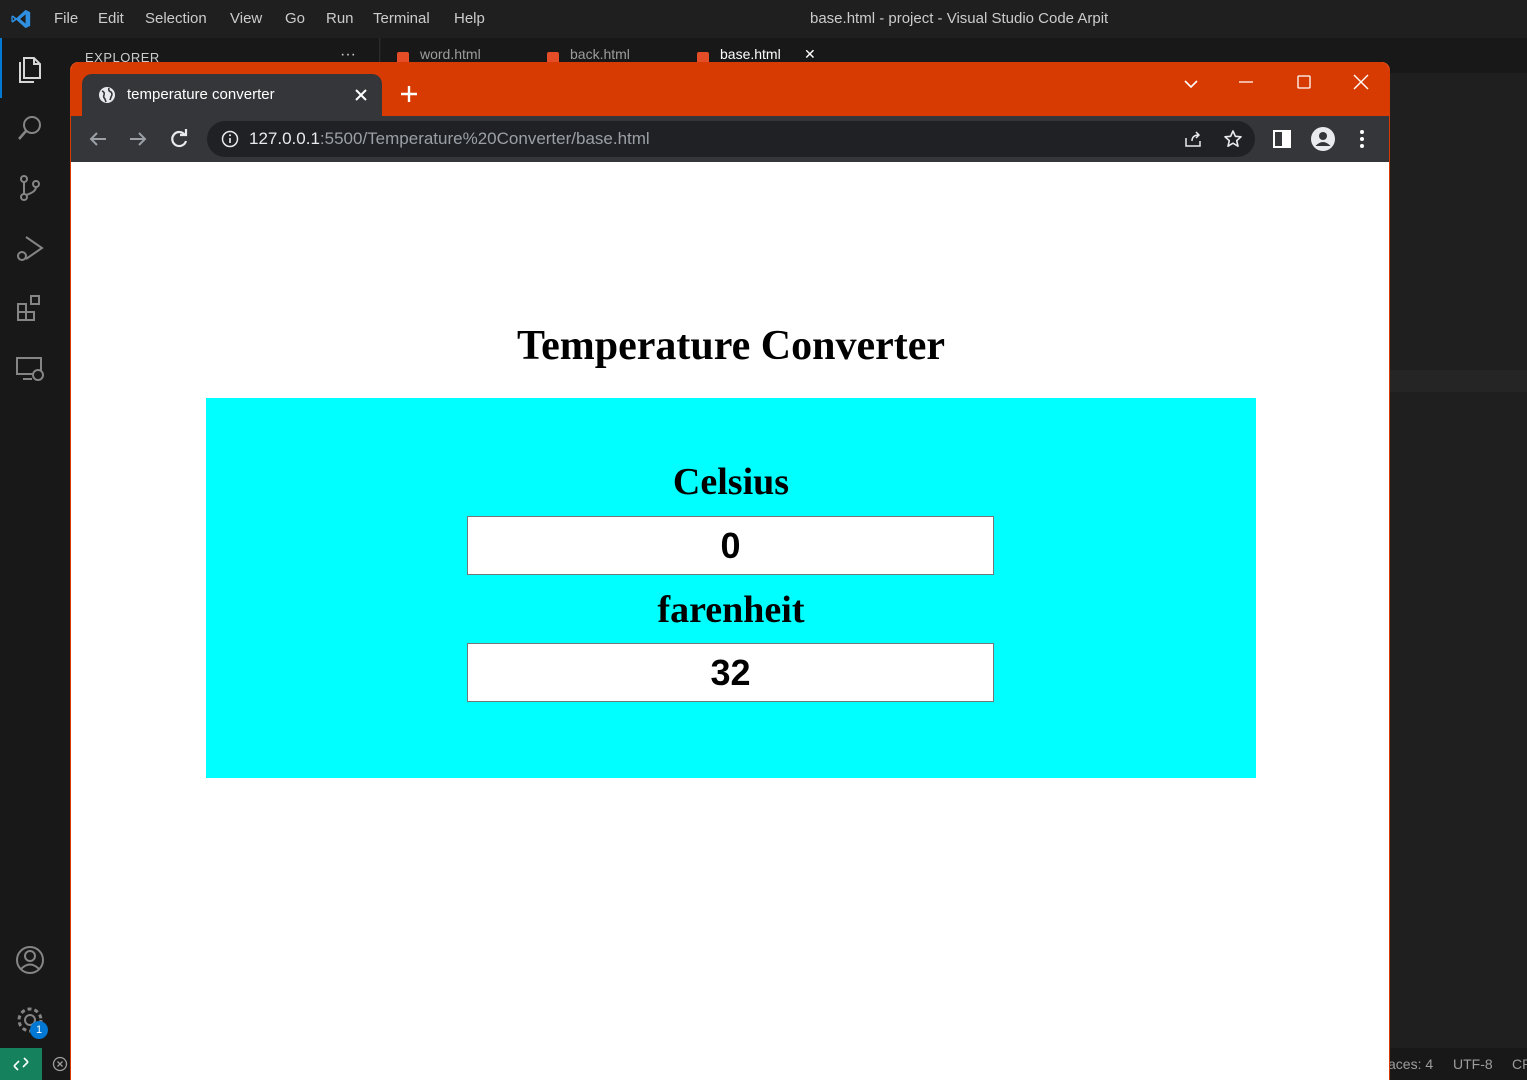 The width and height of the screenshot is (1527, 1080). Describe the element at coordinates (1246, 82) in the screenshot. I see `minimize-icon` at that location.